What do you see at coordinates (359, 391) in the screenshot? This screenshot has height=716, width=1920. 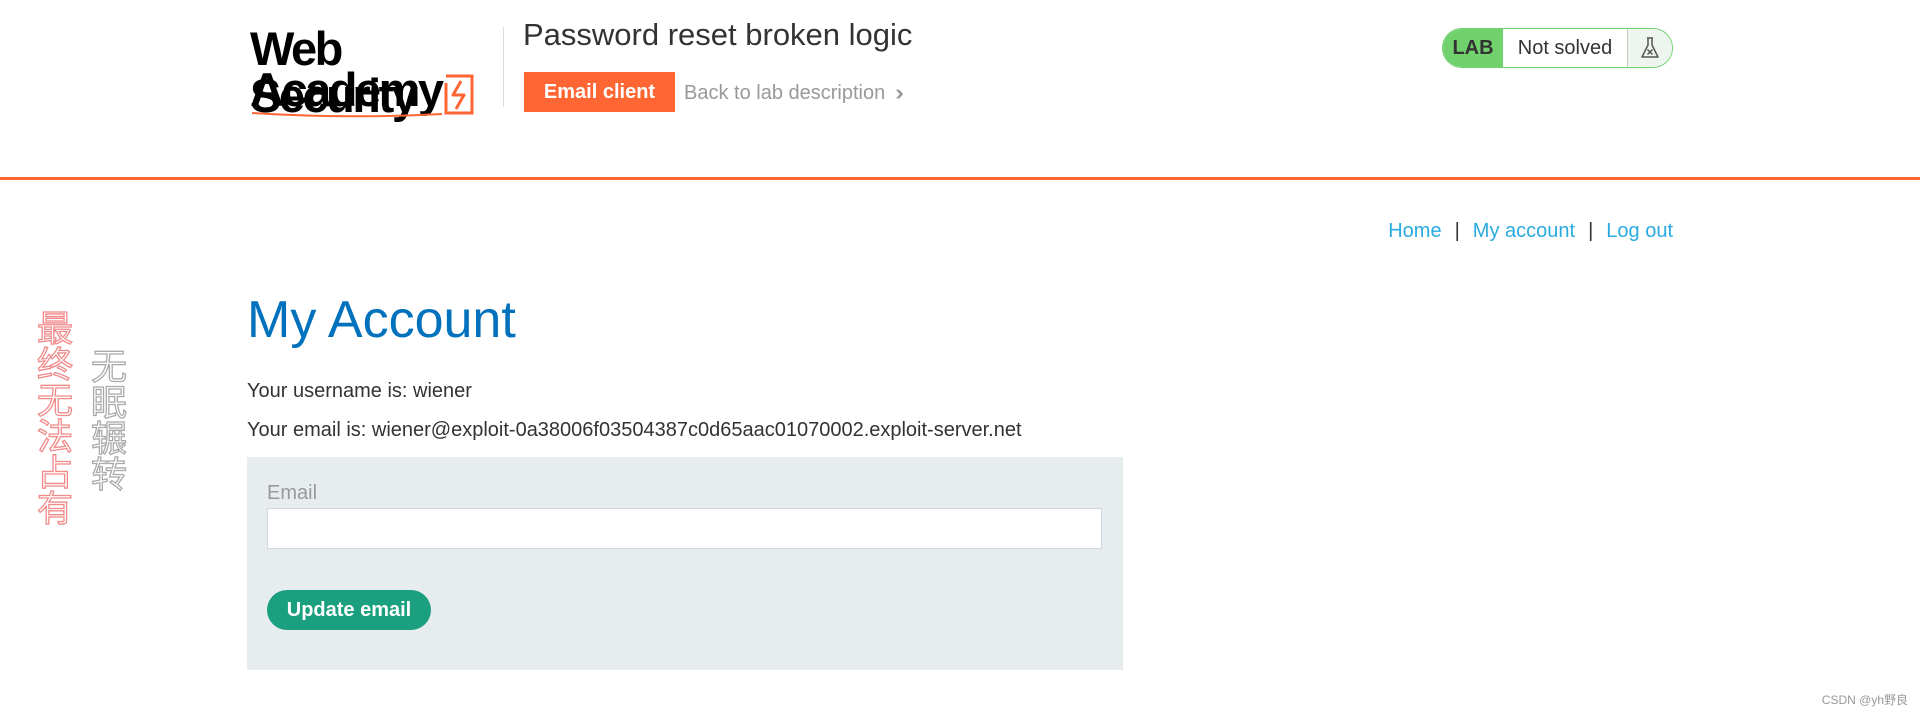 I see `username-text: Your username is: wiener` at bounding box center [359, 391].